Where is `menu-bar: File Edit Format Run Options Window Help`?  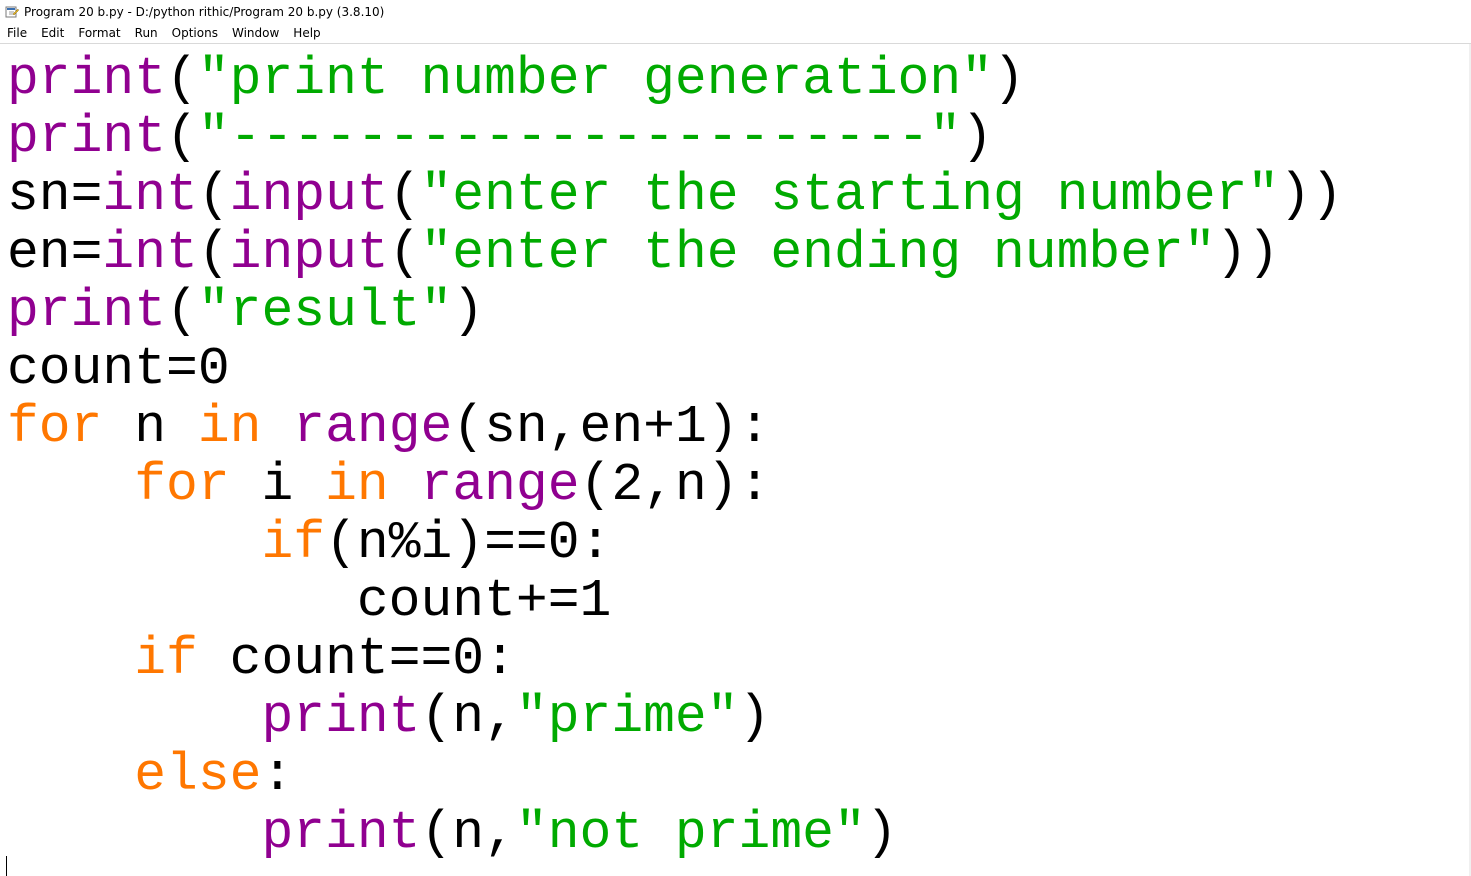 menu-bar: File Edit Format Run Options Window Help is located at coordinates (735, 33).